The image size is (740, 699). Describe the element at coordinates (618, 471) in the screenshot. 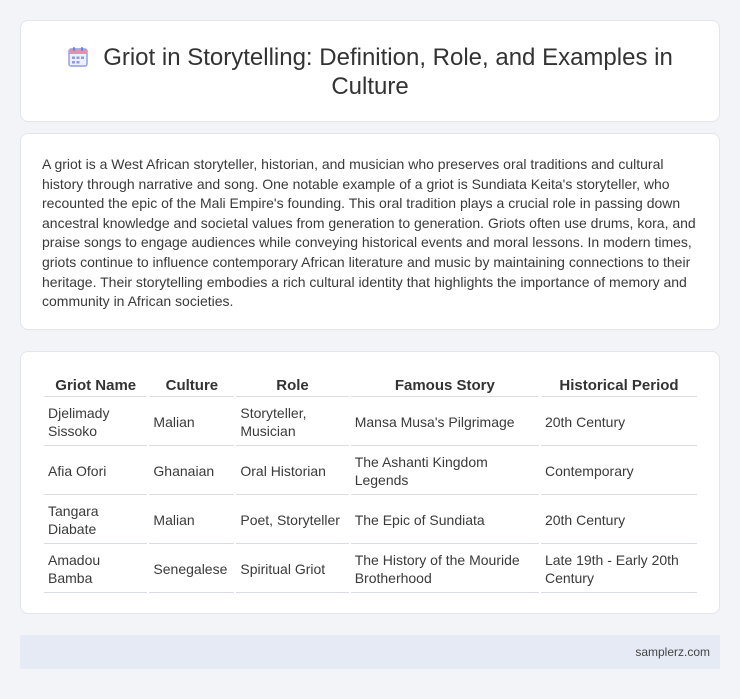

I see `cell-historical-period: Contemporary` at that location.